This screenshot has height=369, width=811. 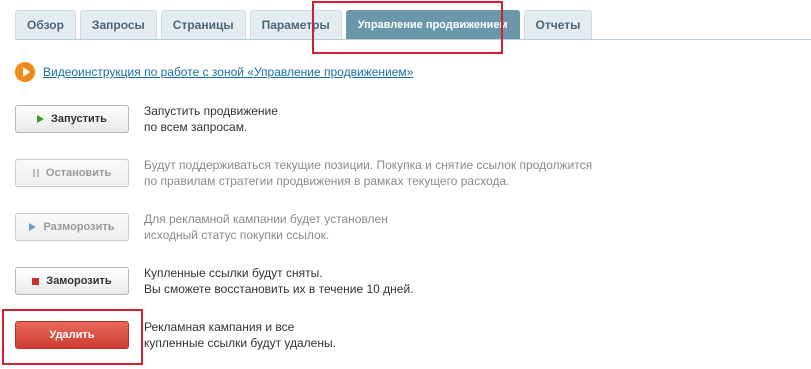 What do you see at coordinates (413, 39) in the screenshot?
I see `tab-divider` at bounding box center [413, 39].